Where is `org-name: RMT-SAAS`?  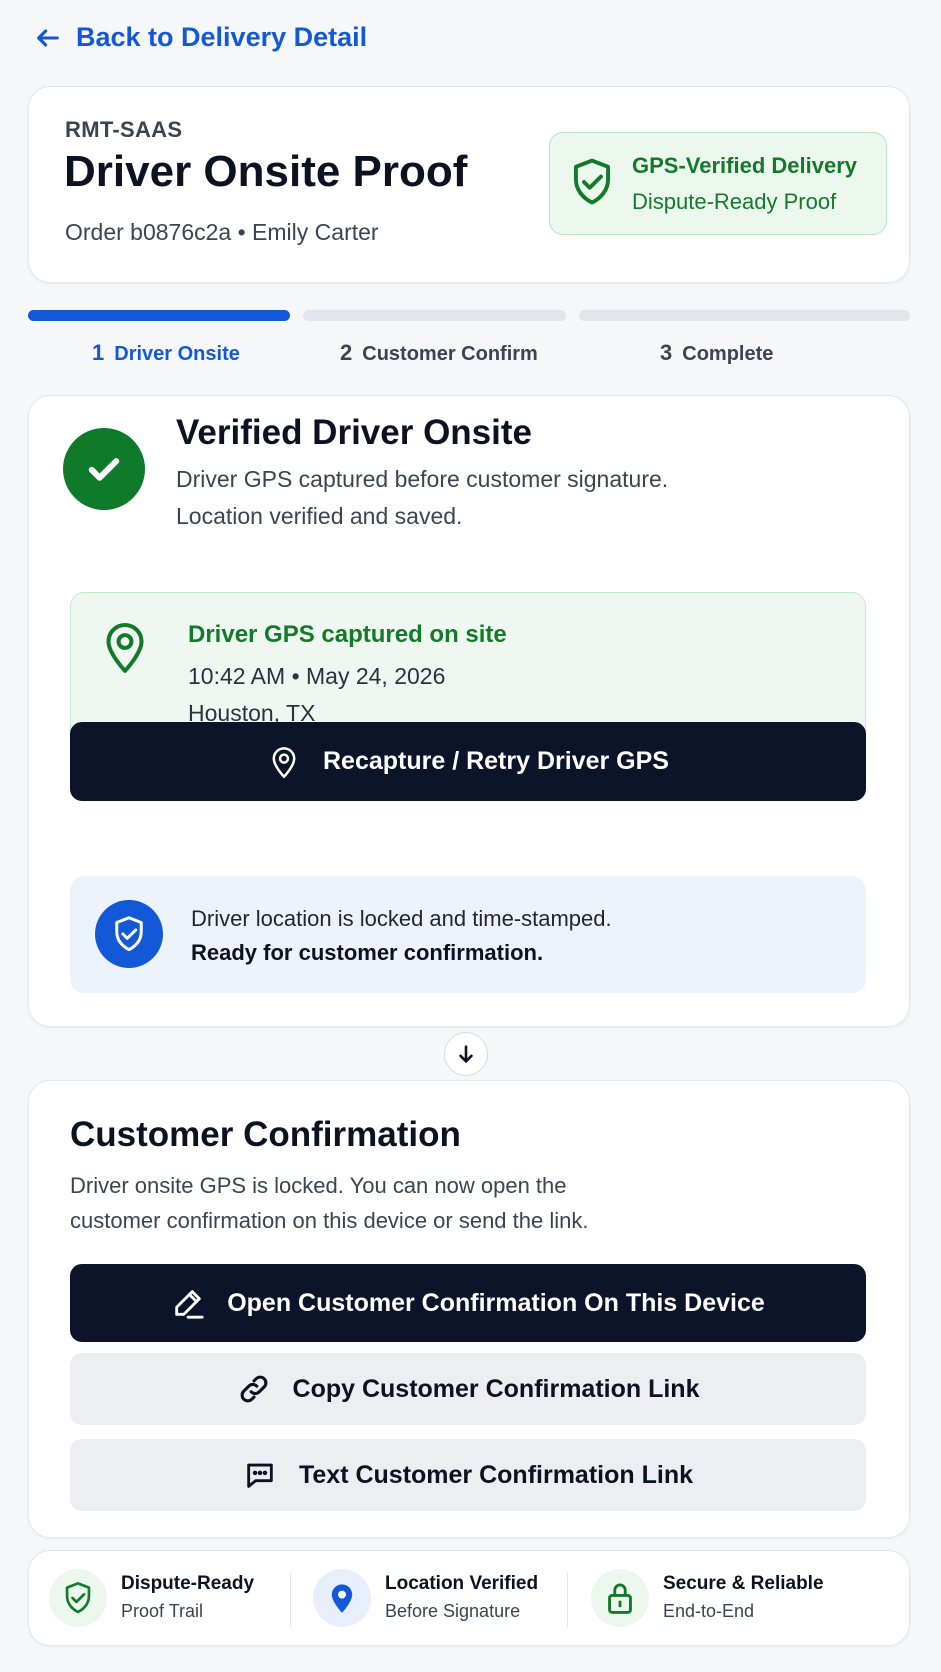 org-name: RMT-SAAS is located at coordinates (124, 129).